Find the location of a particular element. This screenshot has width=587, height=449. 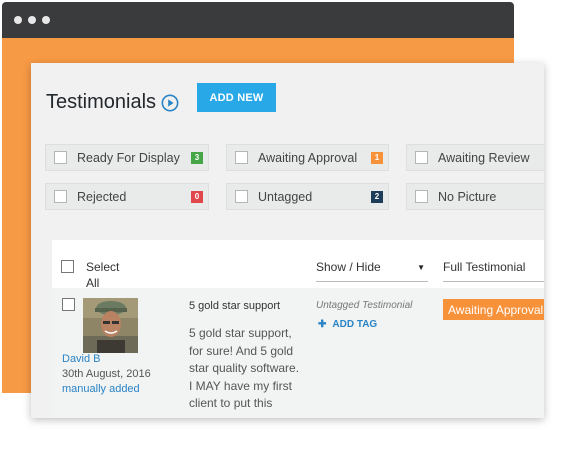

avatar-image-icon is located at coordinates (110, 325).